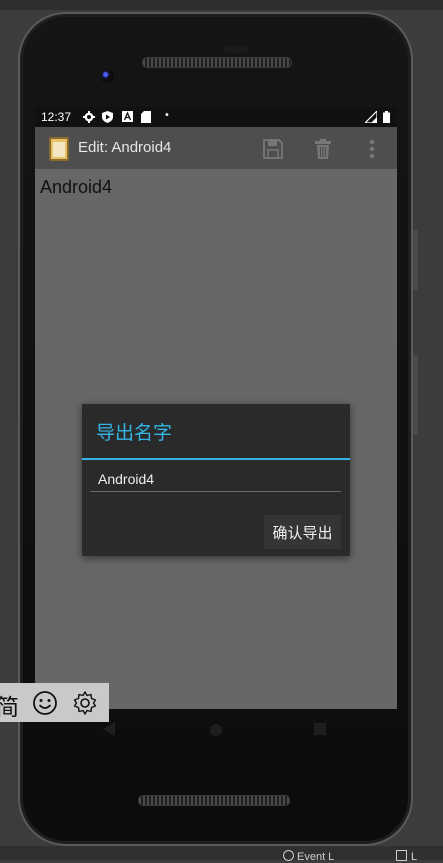 The image size is (443, 863). Describe the element at coordinates (221, 853) in the screenshot. I see `window-bottom-strip` at that location.